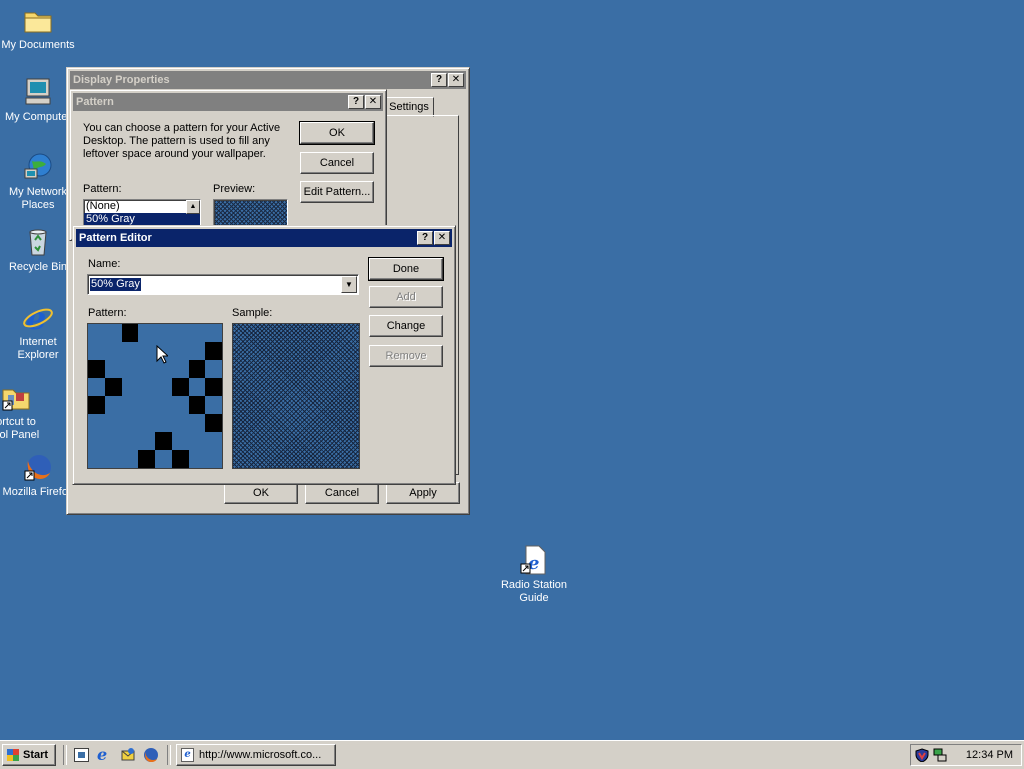 Image resolution: width=1024 pixels, height=769 pixels. I want to click on network-tray-icon, so click(940, 755).